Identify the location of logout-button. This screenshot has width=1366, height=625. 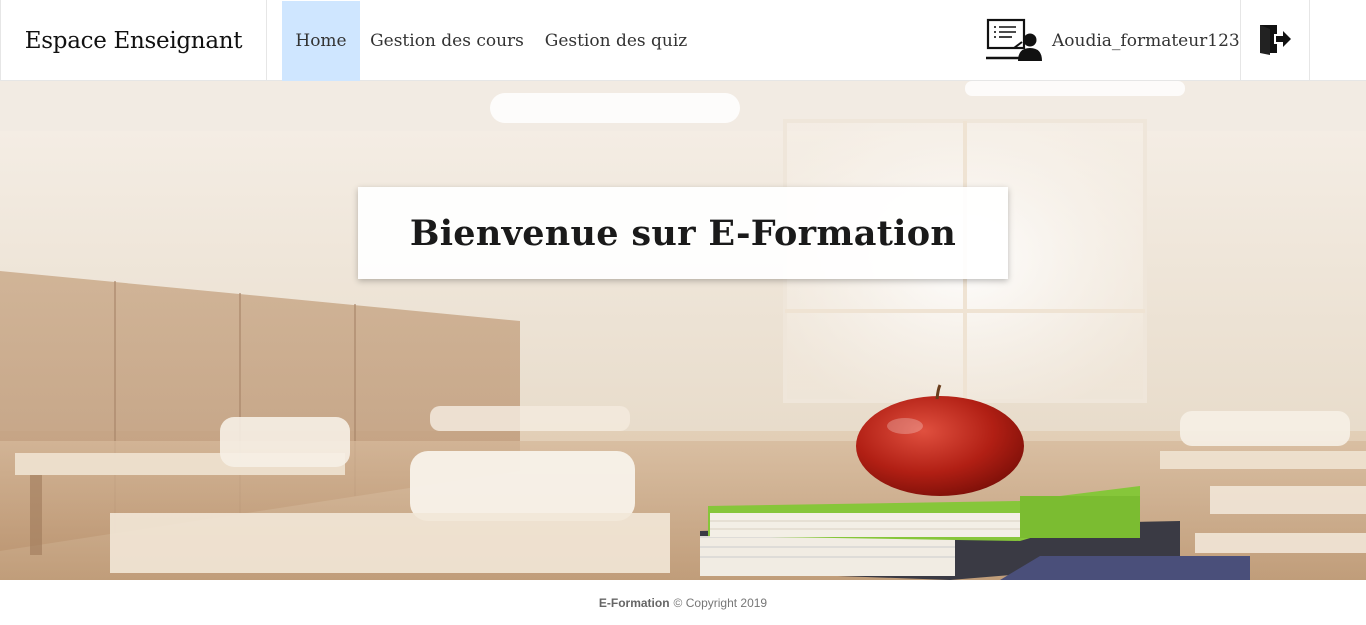
(1275, 40).